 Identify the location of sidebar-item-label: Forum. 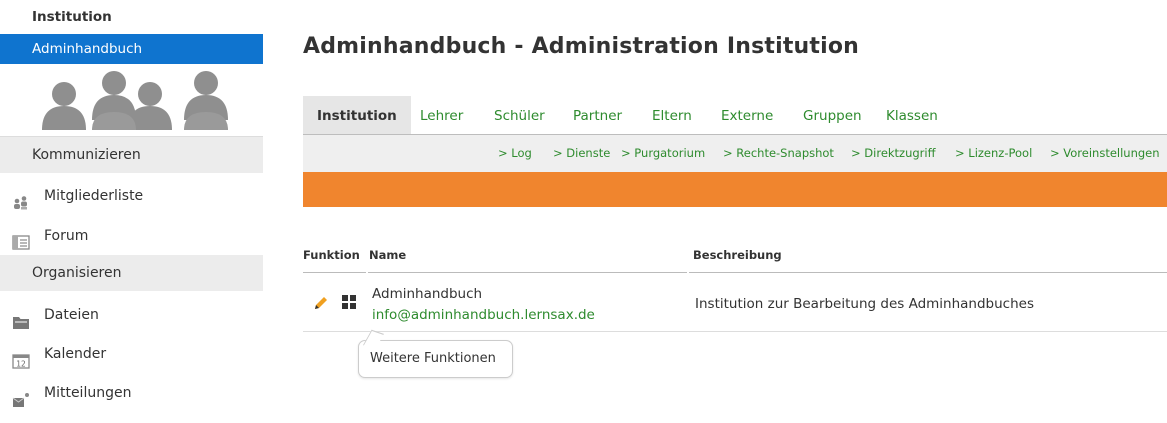
(66, 236).